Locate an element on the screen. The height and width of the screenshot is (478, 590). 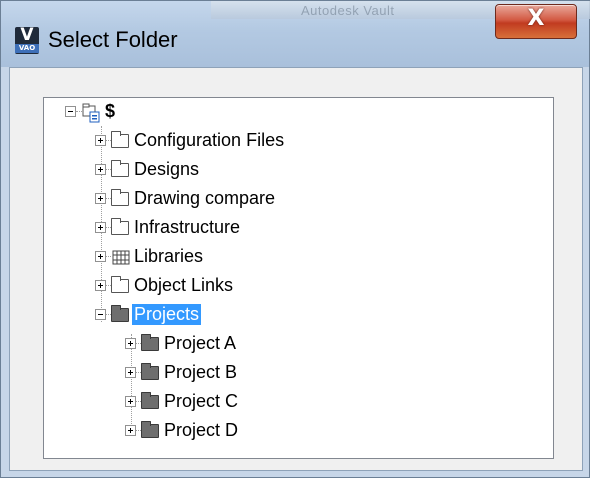
tree-node-label: Object Links is located at coordinates (184, 285).